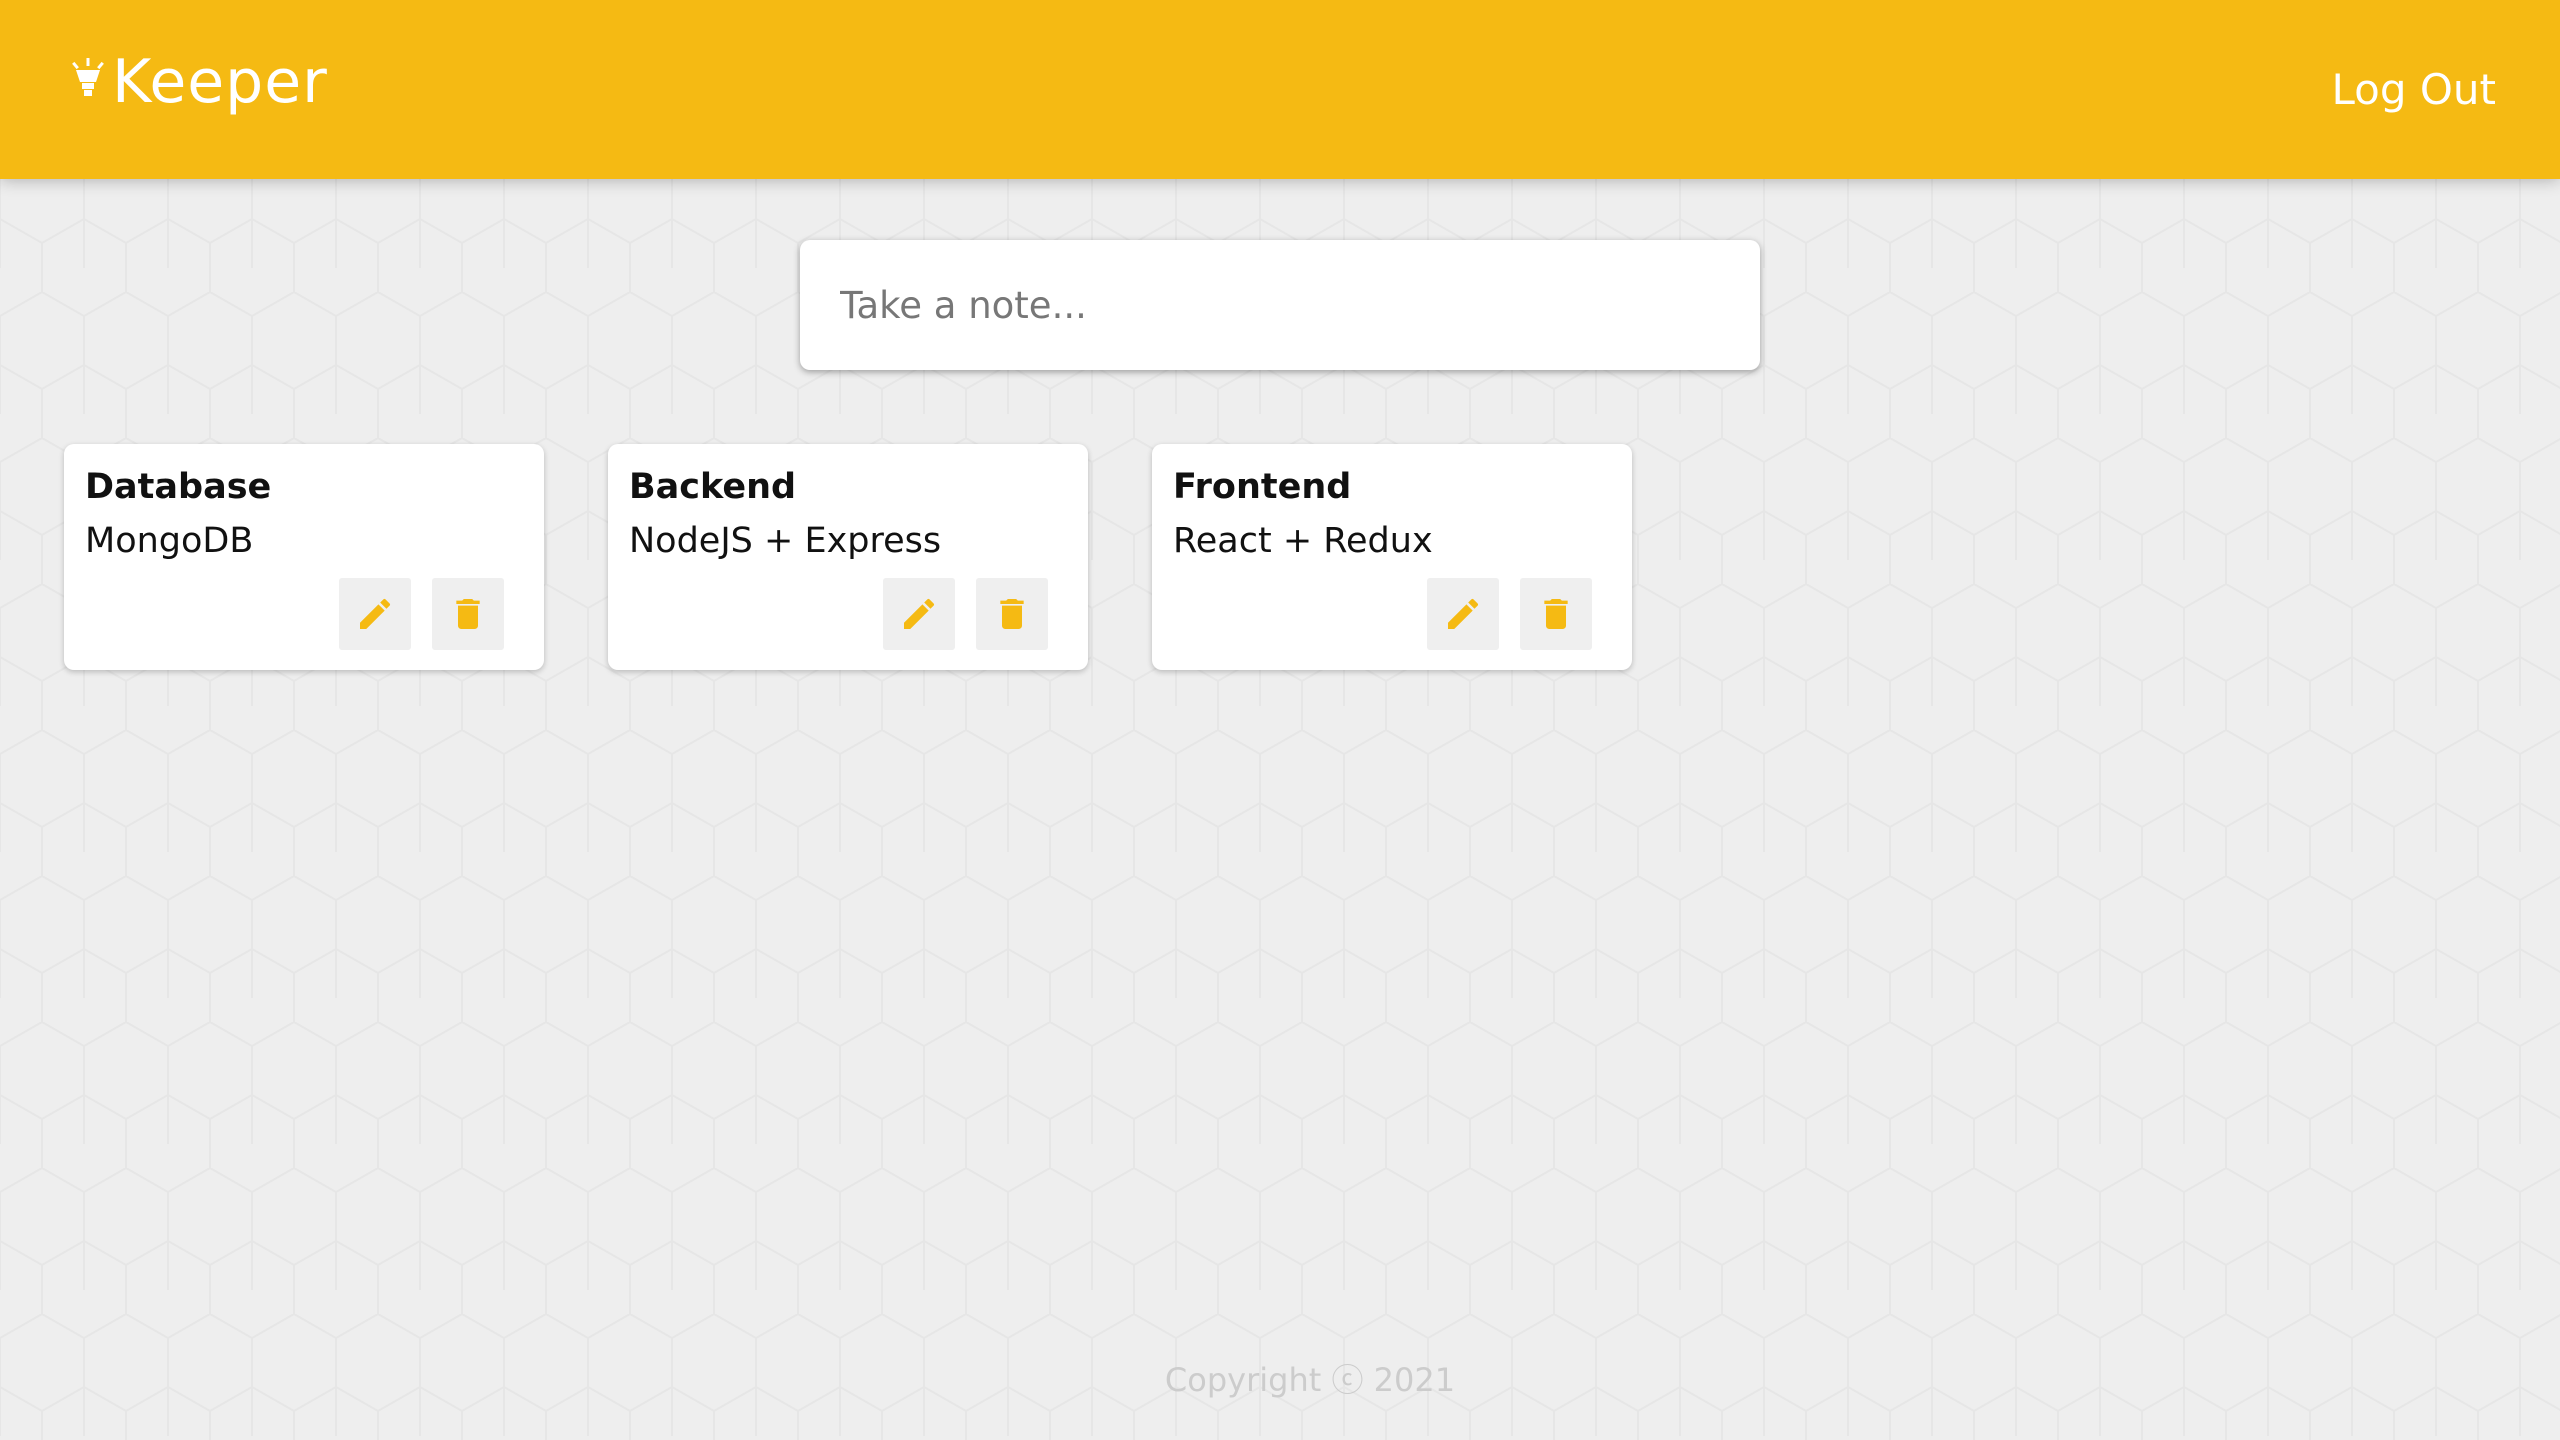 Image resolution: width=2560 pixels, height=1440 pixels. I want to click on note-title: Database, so click(178, 487).